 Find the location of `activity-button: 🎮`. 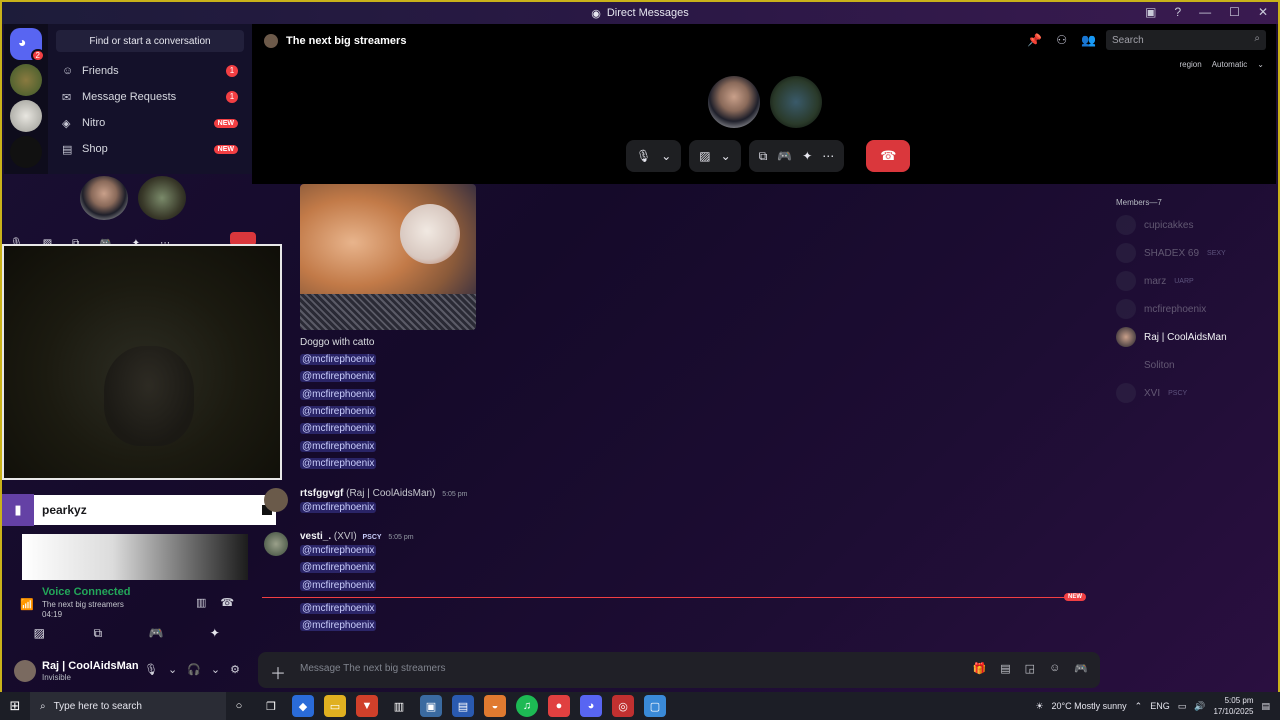

activity-button: 🎮 is located at coordinates (156, 633).